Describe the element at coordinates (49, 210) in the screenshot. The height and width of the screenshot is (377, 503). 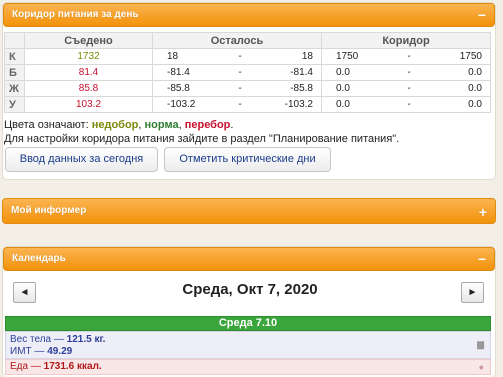
I see `panel-title: Мой информер` at that location.